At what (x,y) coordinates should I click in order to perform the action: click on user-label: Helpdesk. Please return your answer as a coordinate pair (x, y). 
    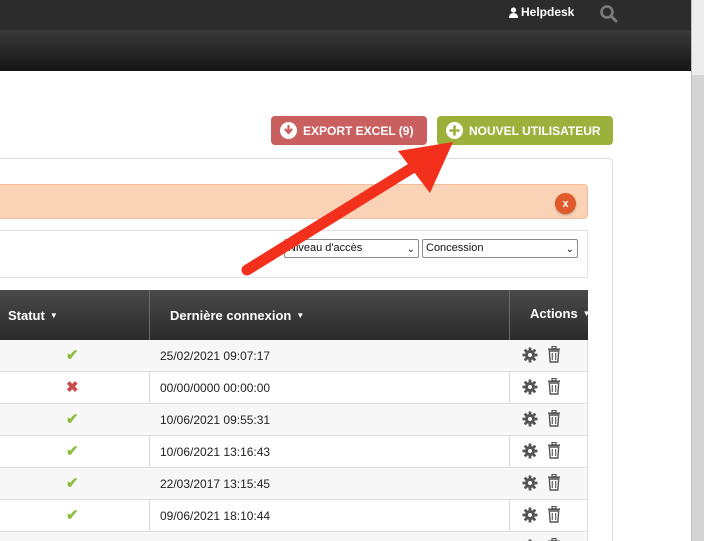
    Looking at the image, I should click on (548, 12).